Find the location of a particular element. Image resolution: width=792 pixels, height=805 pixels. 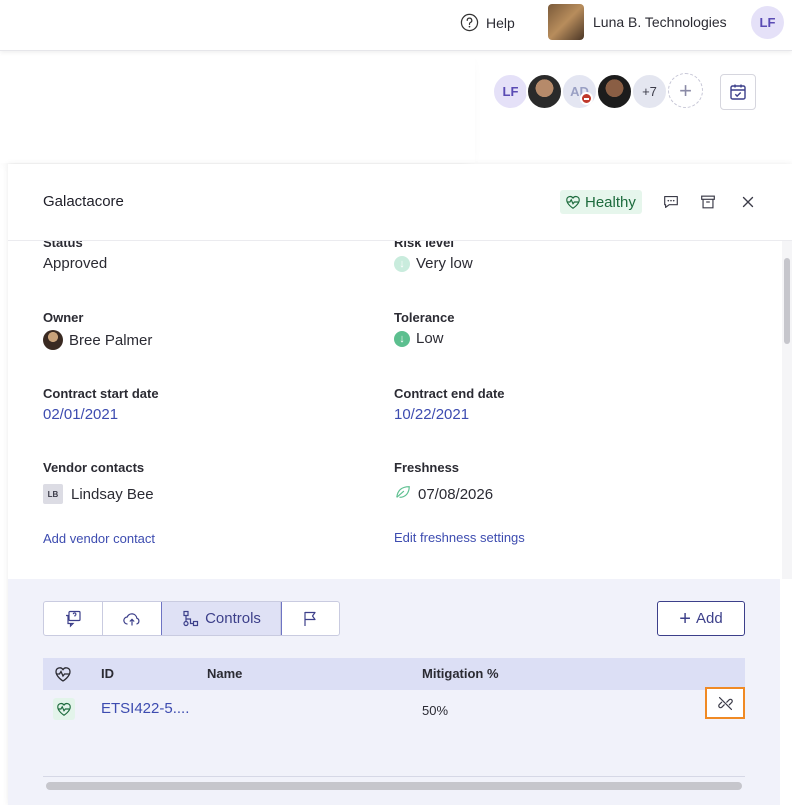

panel-header: Galactacore Healthy is located at coordinates (400, 202).